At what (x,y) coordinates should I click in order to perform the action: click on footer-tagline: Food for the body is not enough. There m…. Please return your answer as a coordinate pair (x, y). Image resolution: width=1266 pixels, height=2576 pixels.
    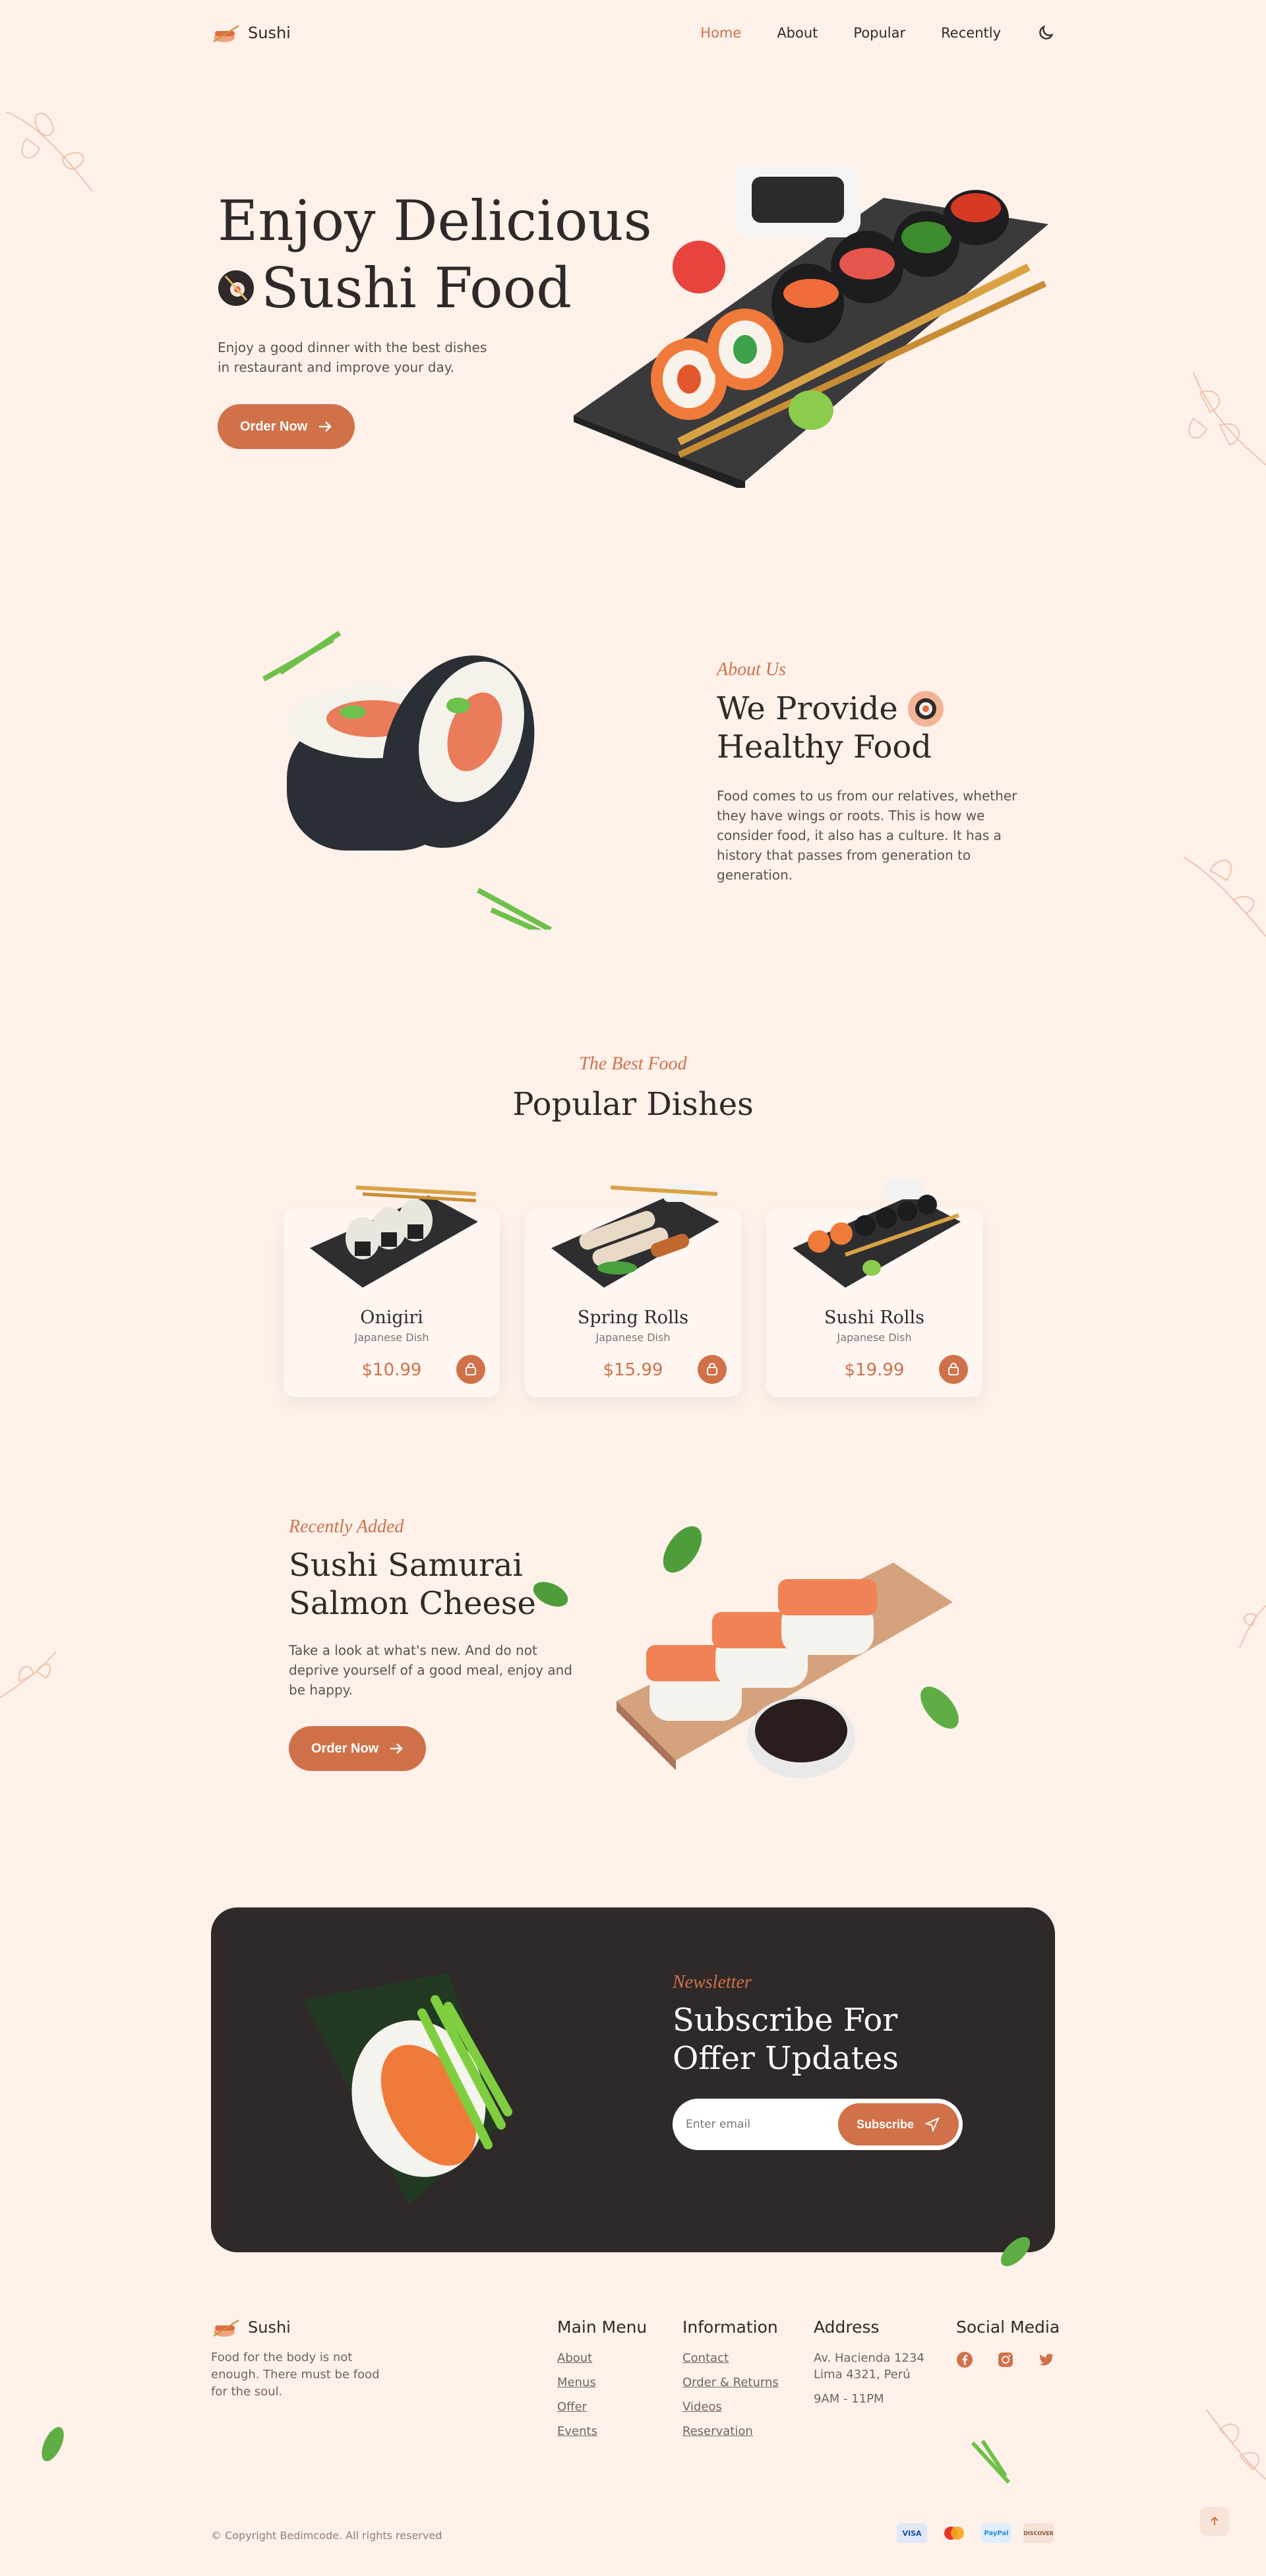
    Looking at the image, I should click on (295, 2375).